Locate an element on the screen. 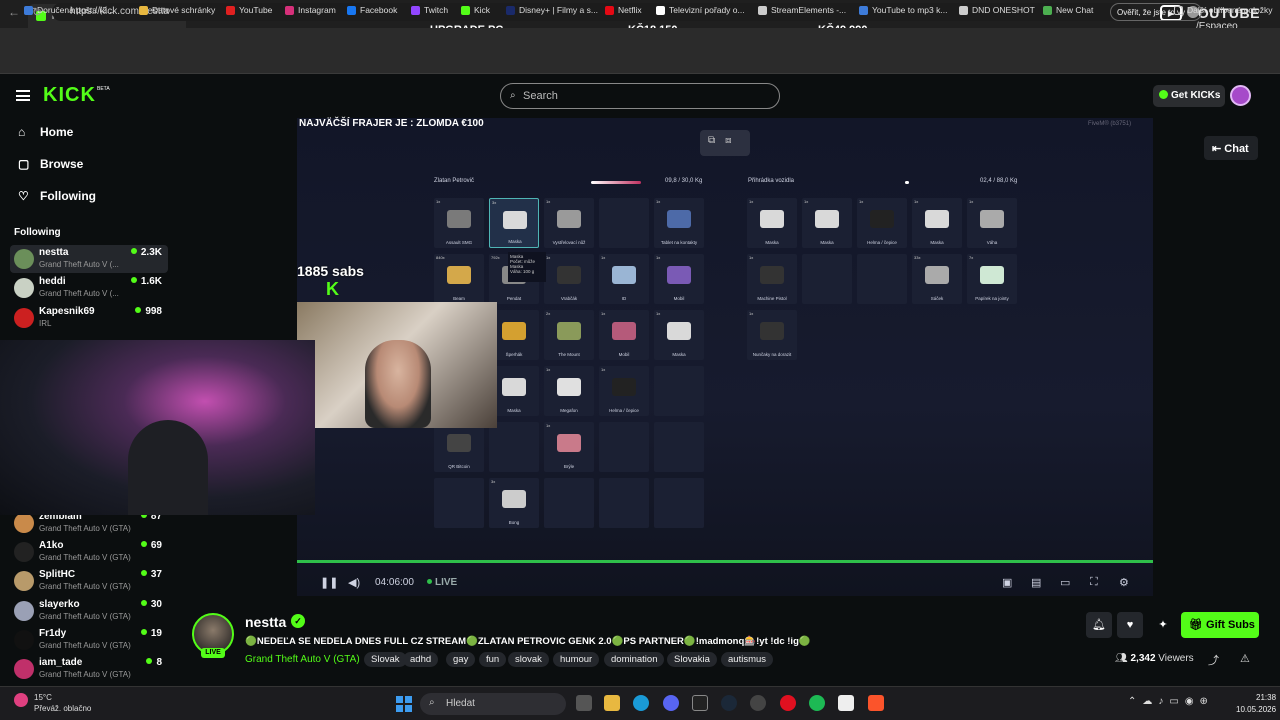 Image resolution: width=1280 pixels, height=720 pixels. chat-toggle-button: ⇤ Chat is located at coordinates (1231, 148).